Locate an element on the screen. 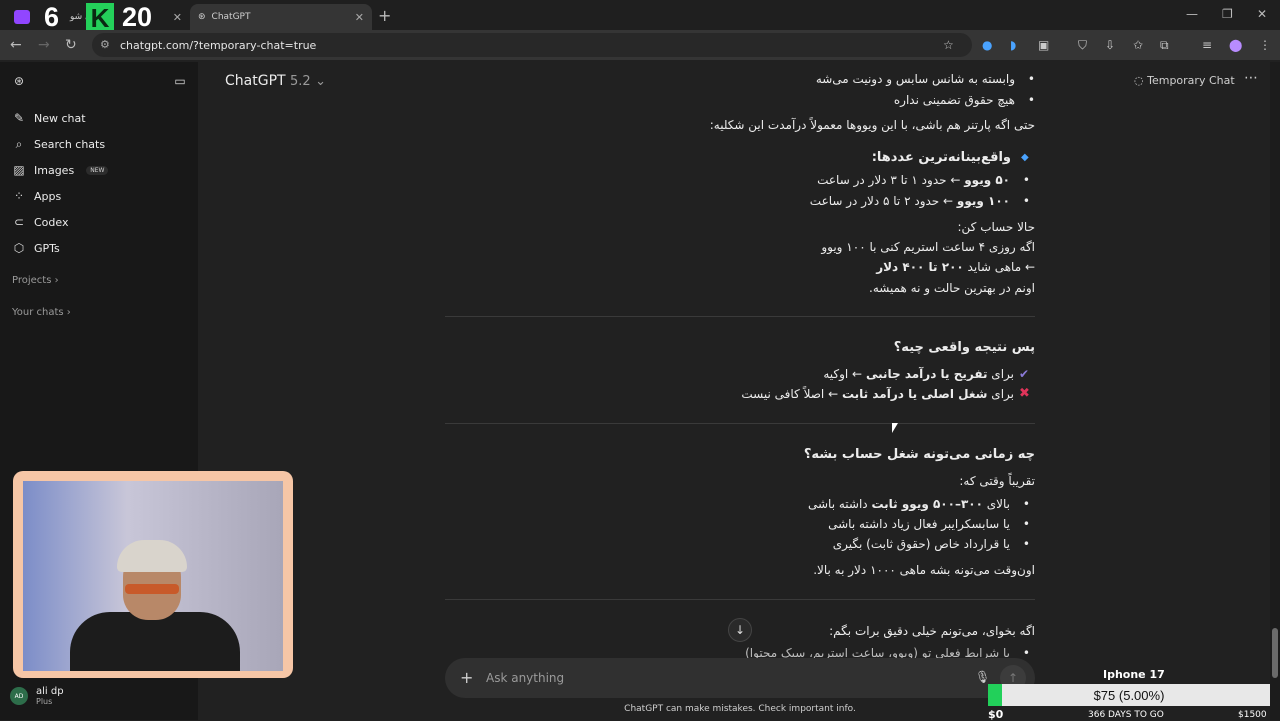 This screenshot has height=721, width=1280. bookmark-star-icon: ☆ is located at coordinates (948, 45).